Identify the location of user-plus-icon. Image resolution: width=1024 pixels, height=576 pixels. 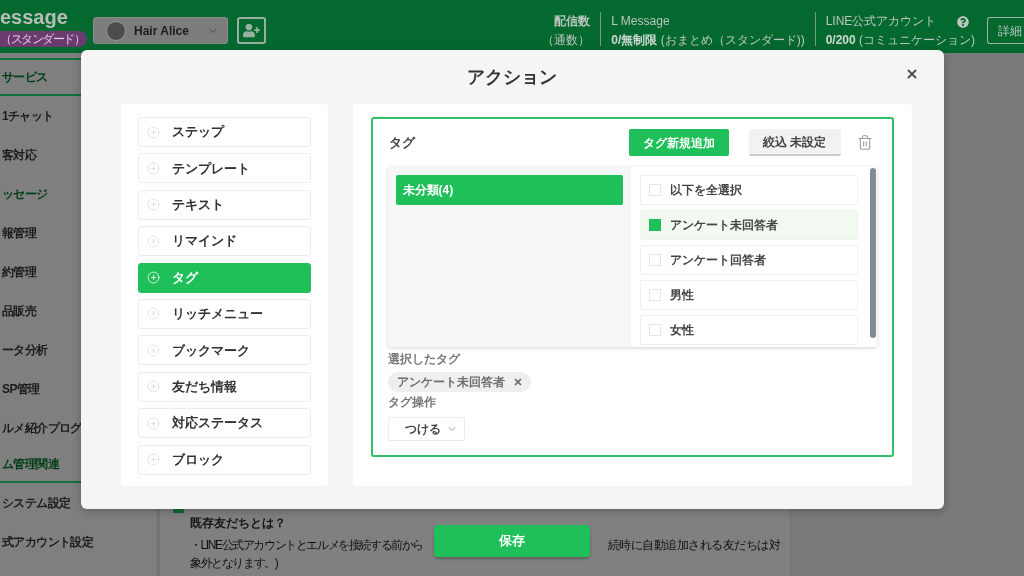
(251, 30).